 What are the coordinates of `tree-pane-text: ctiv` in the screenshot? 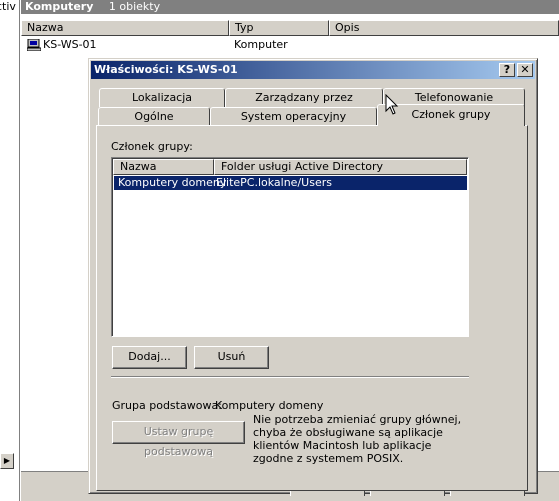 It's located at (8, 6).